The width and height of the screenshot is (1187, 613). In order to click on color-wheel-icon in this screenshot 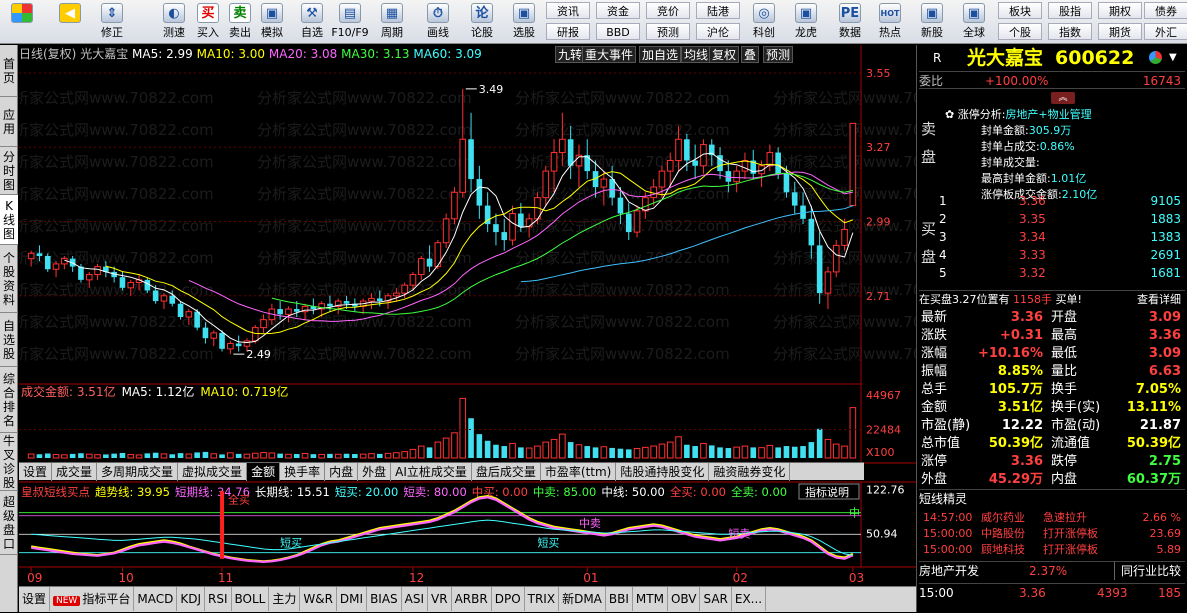, I will do `click(1155, 57)`.